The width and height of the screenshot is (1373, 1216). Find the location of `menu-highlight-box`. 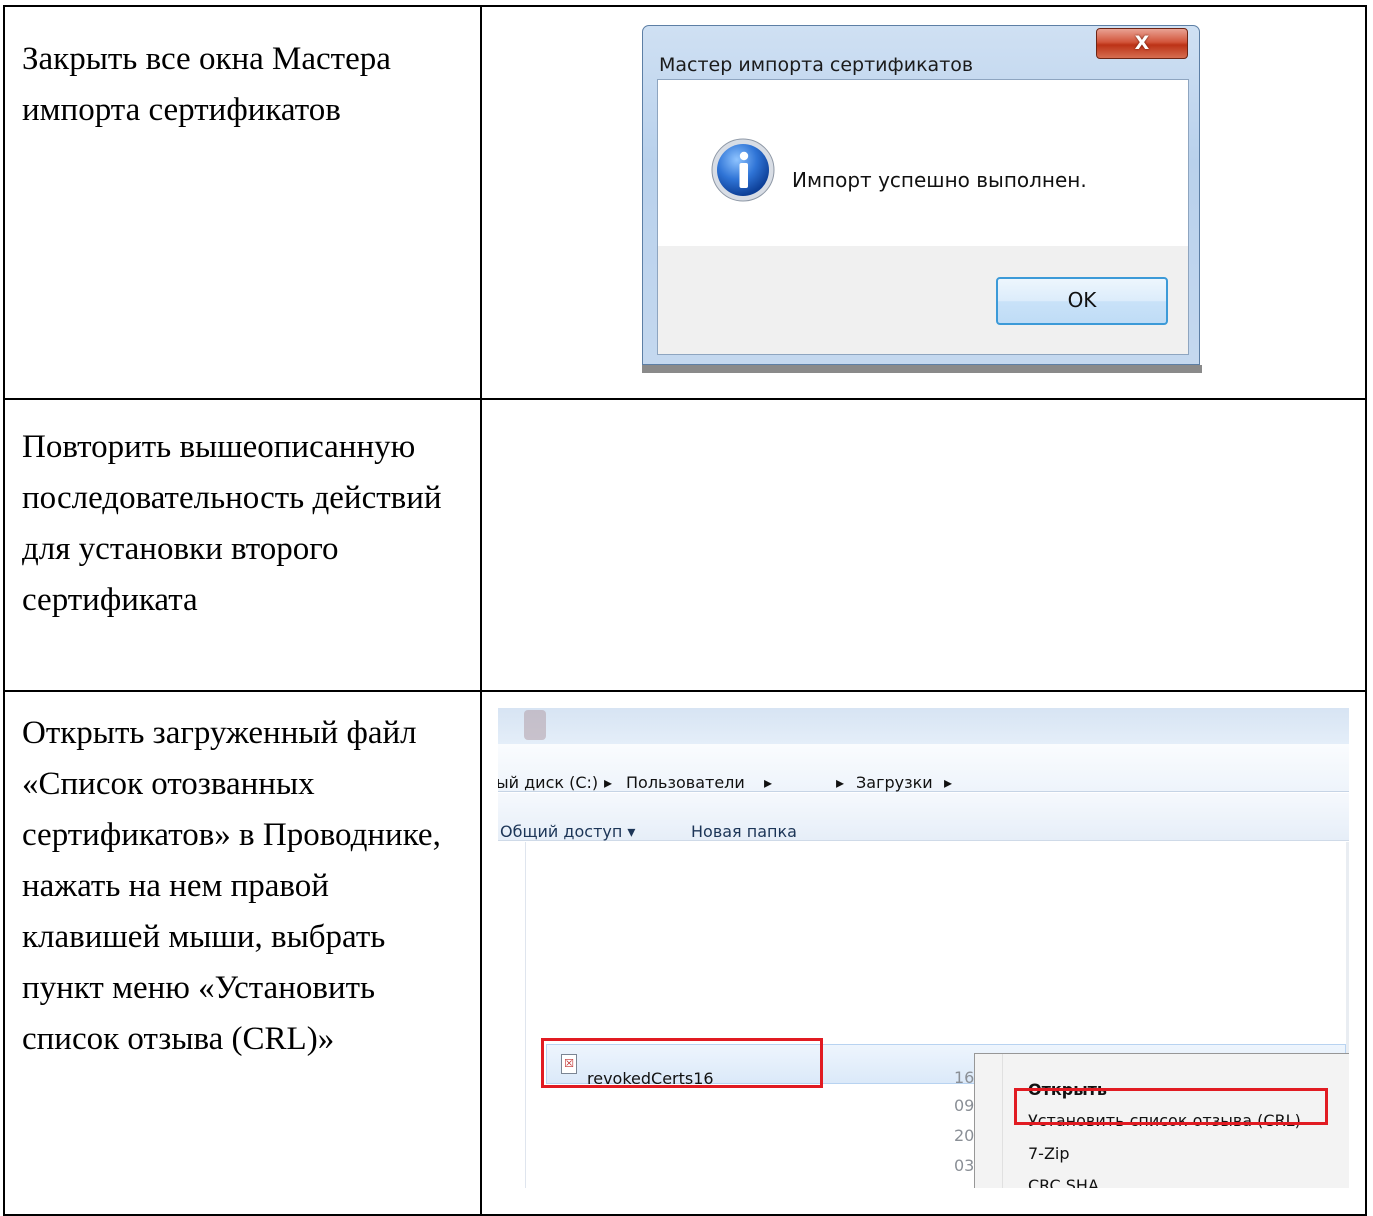

menu-highlight-box is located at coordinates (1171, 1106).